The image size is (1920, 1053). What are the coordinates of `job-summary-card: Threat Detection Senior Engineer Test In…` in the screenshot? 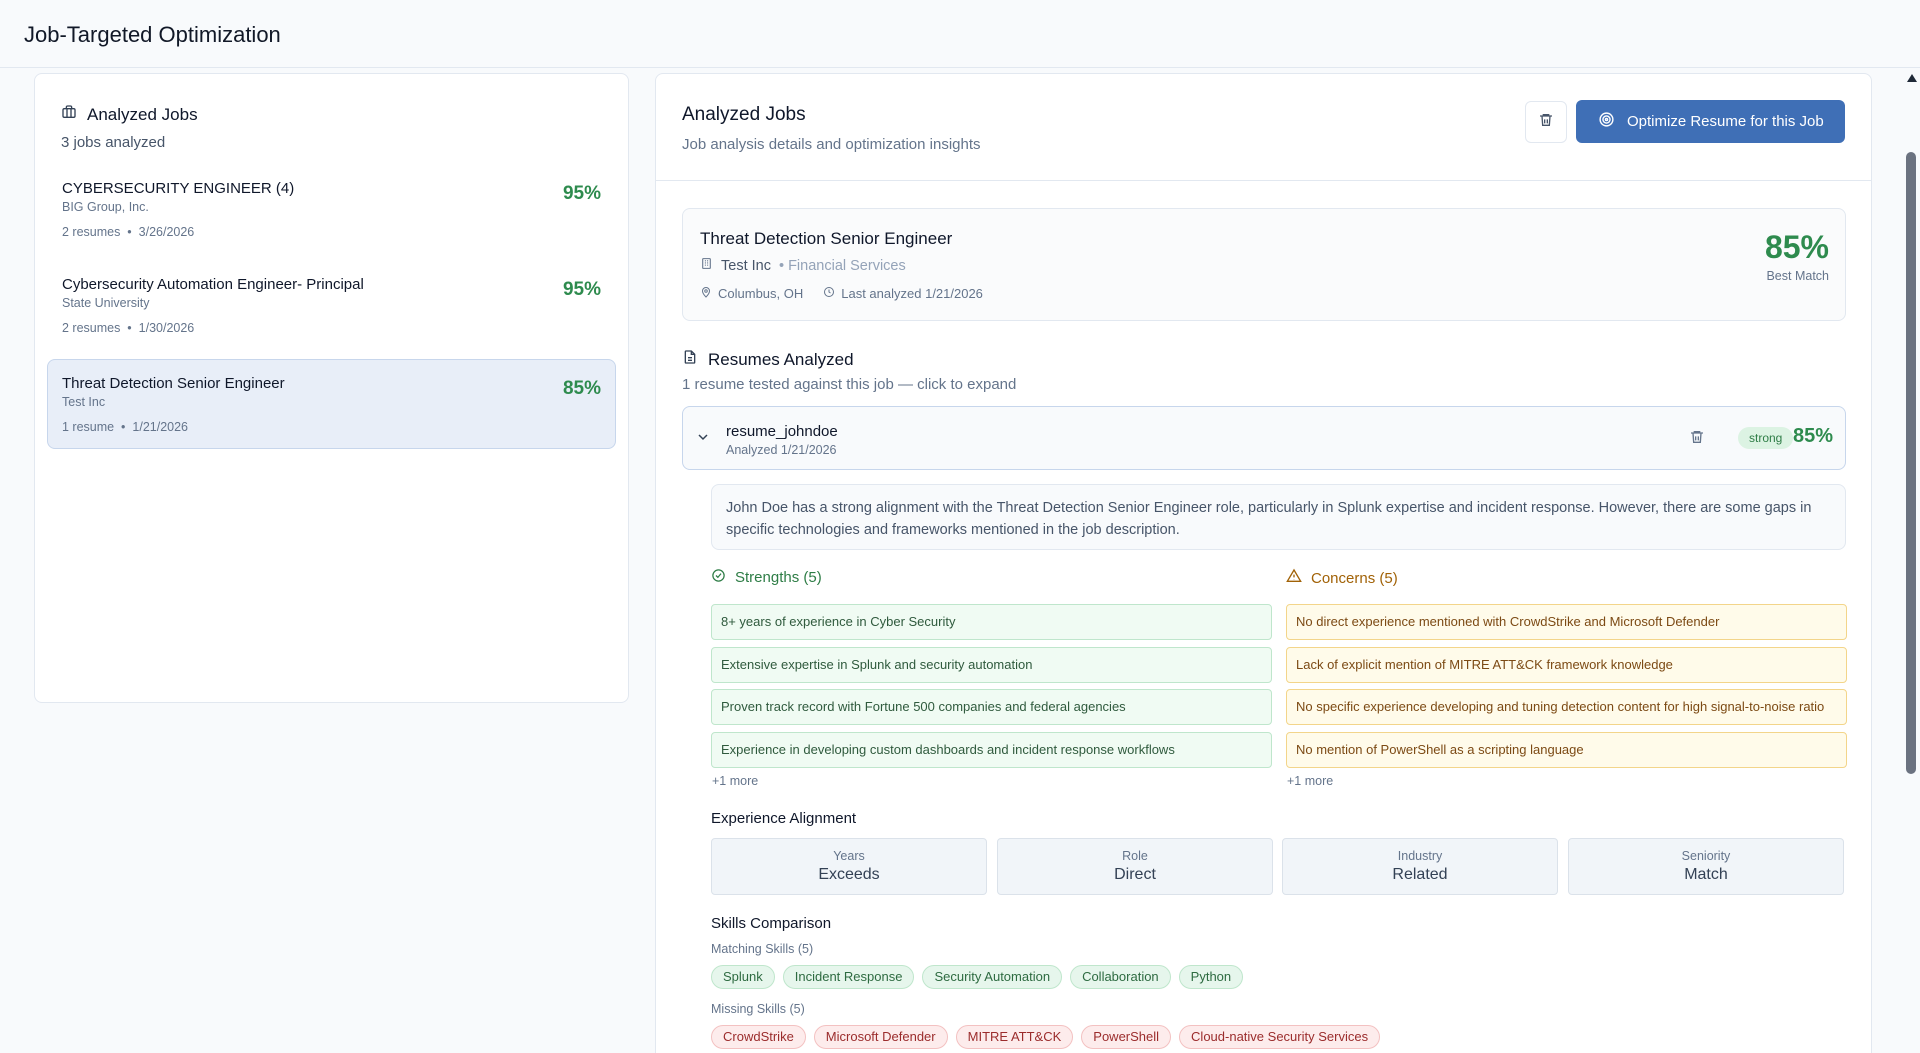 It's located at (1264, 264).